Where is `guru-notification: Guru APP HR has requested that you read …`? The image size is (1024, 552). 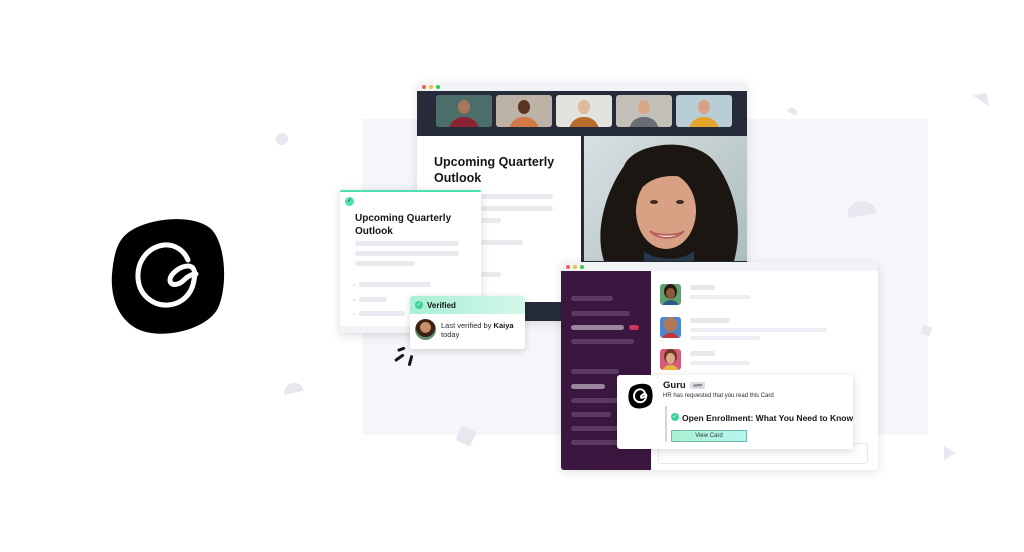 guru-notification: Guru APP HR has requested that you read … is located at coordinates (735, 412).